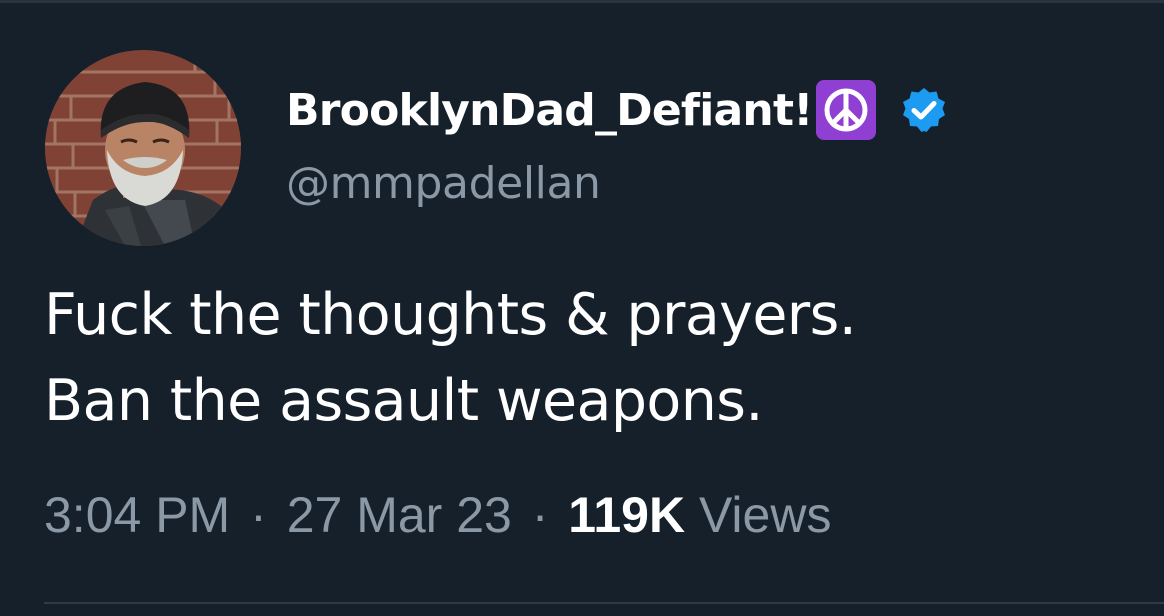 The height and width of the screenshot is (616, 1164). What do you see at coordinates (765, 515) in the screenshot?
I see `views-label: Views` at bounding box center [765, 515].